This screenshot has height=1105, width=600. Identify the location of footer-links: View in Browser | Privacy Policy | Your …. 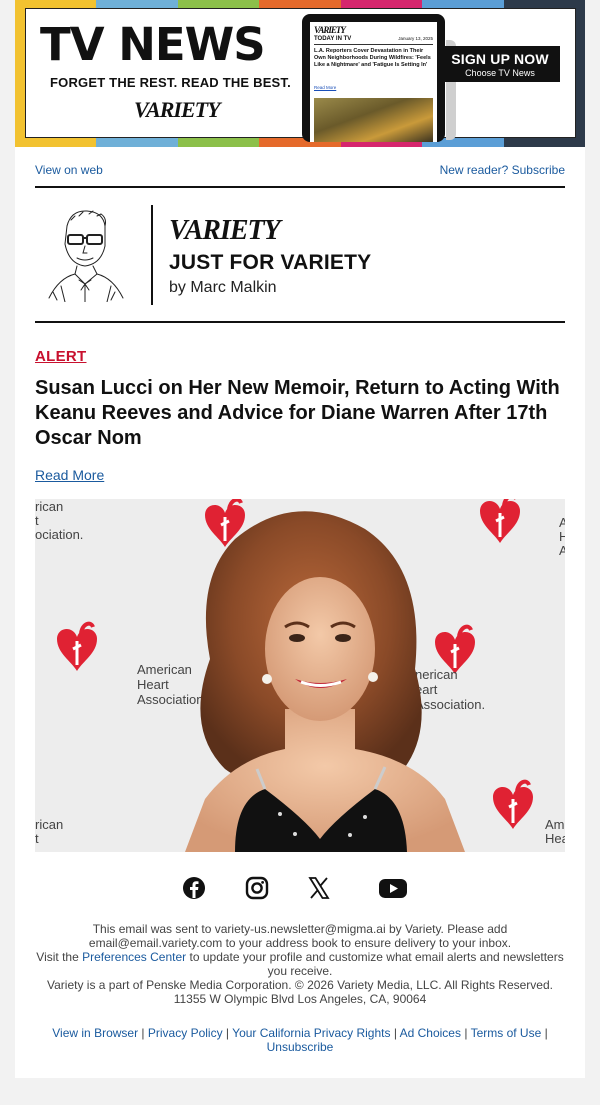
(300, 1040).